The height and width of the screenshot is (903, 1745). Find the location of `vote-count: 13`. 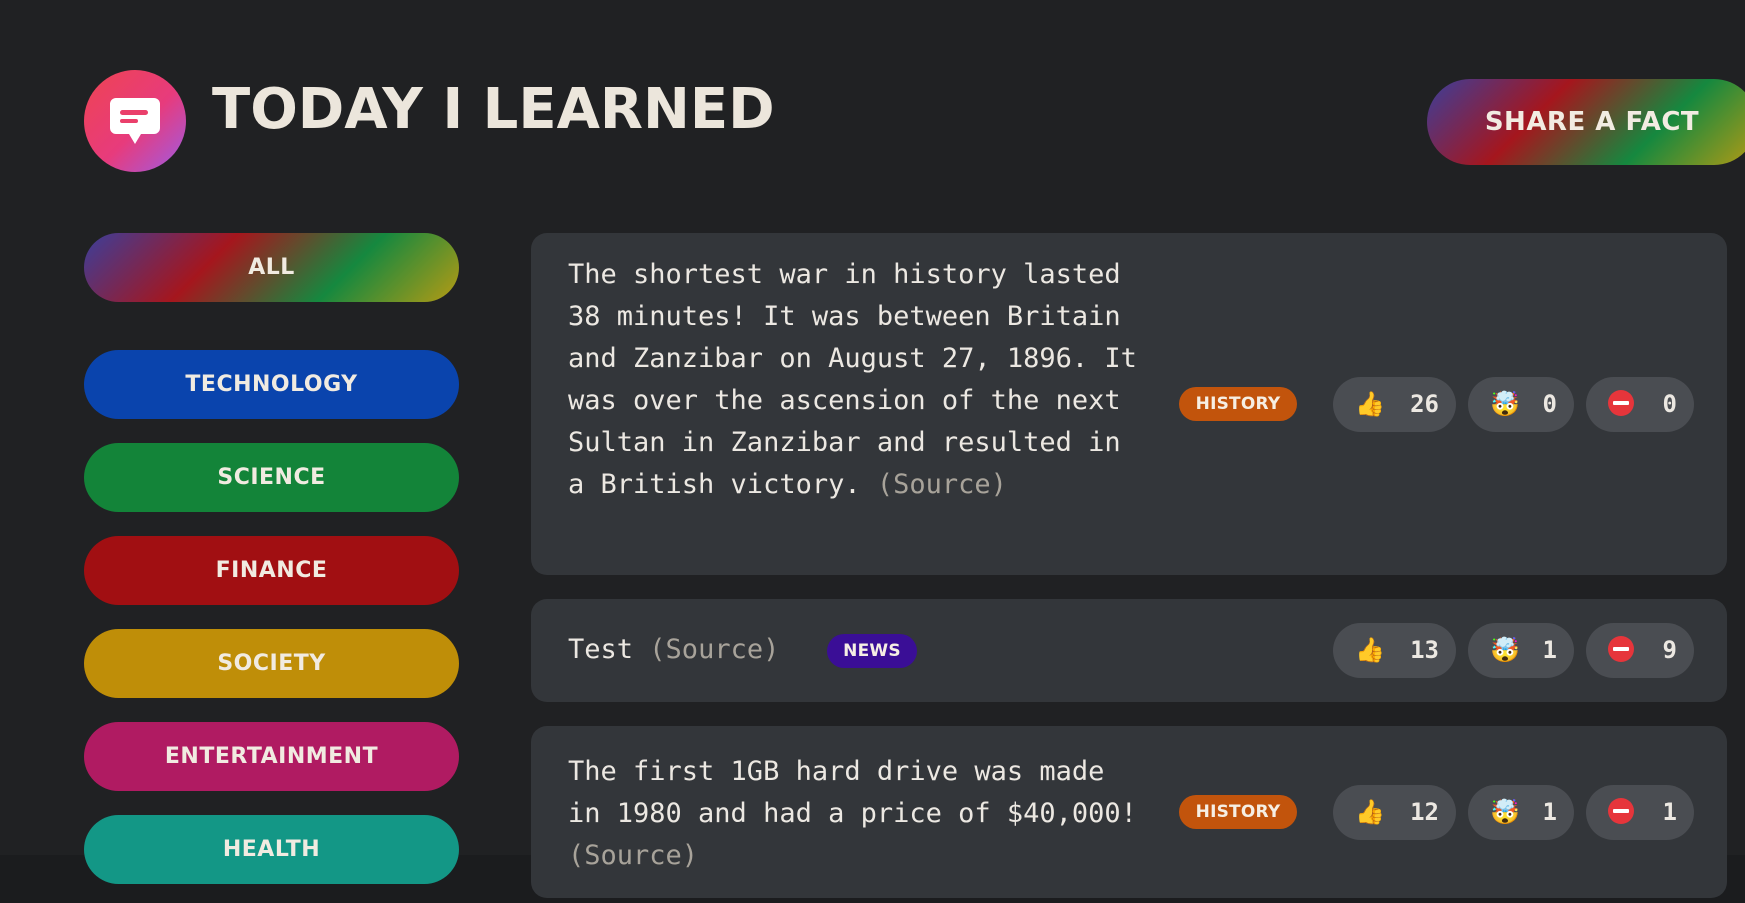

vote-count: 13 is located at coordinates (1424, 650).